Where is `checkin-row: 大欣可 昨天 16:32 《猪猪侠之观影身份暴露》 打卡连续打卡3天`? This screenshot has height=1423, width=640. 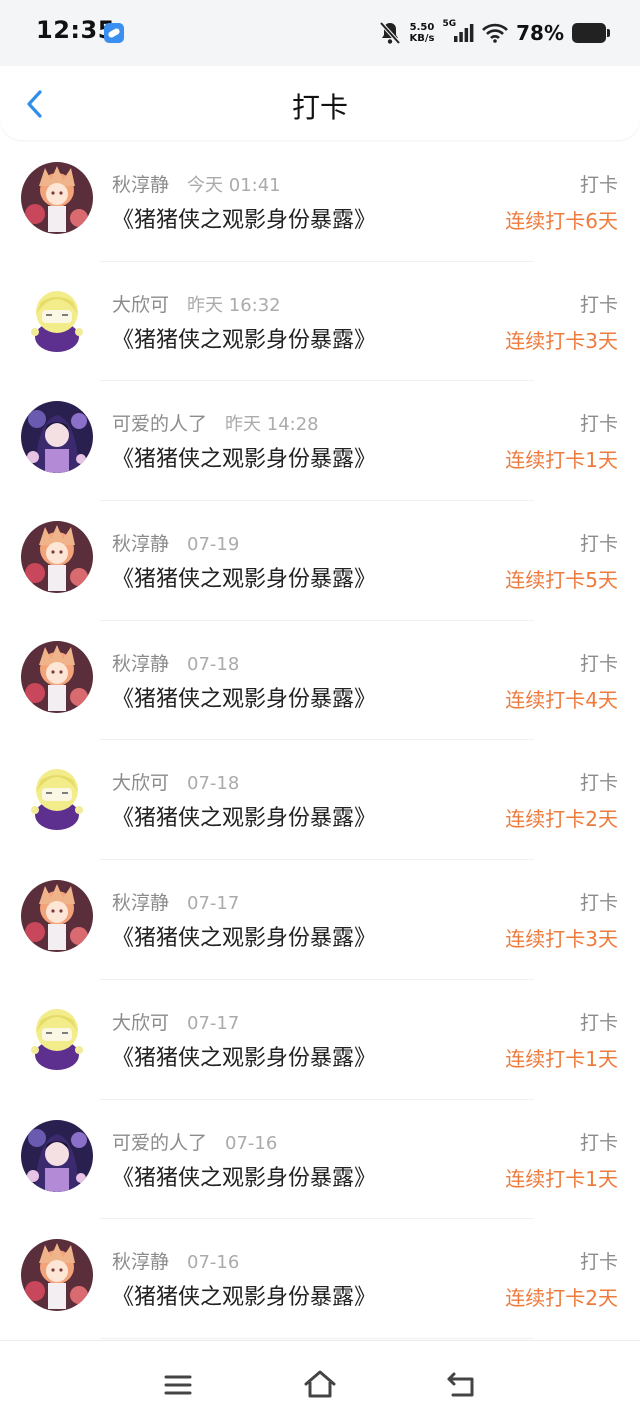 checkin-row: 大欣可 昨天 16:32 《猪猪侠之观影身份暴露》 打卡连续打卡3天 is located at coordinates (320, 322).